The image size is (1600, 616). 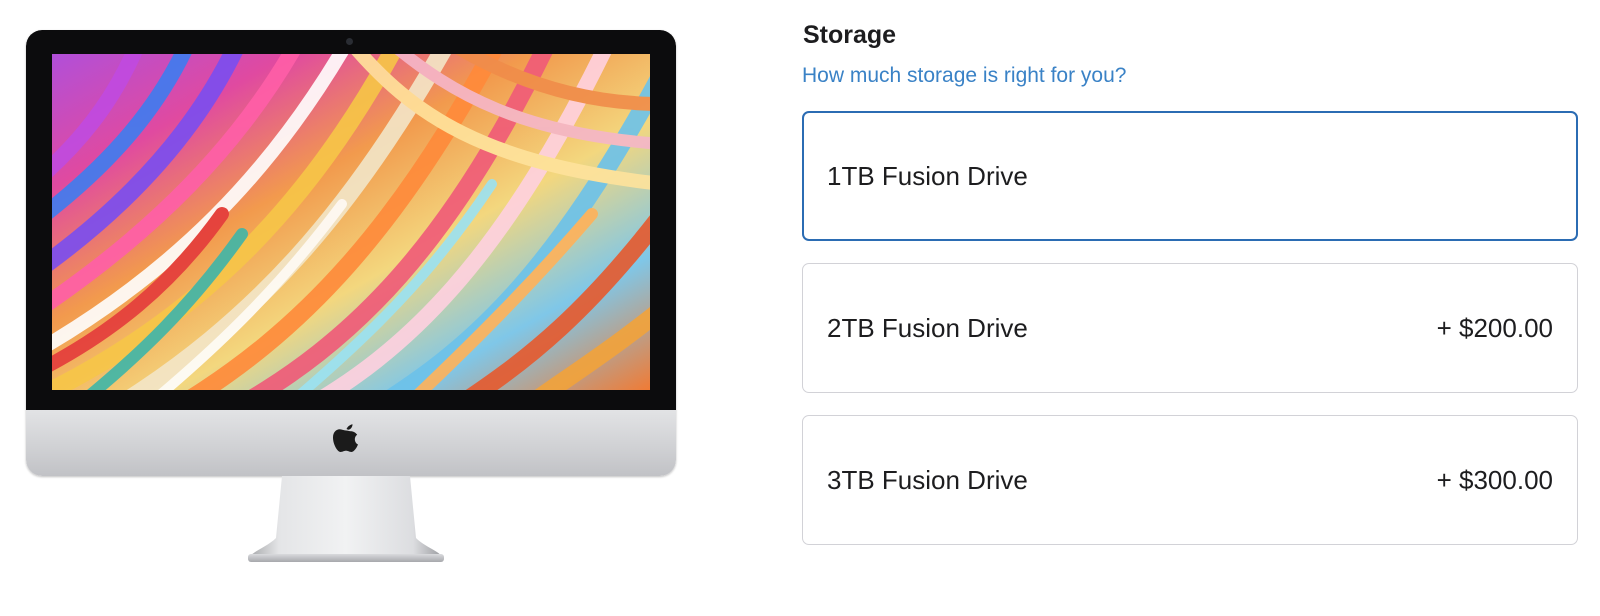 What do you see at coordinates (927, 327) in the screenshot?
I see `option-label: 2TB Fusion Drive` at bounding box center [927, 327].